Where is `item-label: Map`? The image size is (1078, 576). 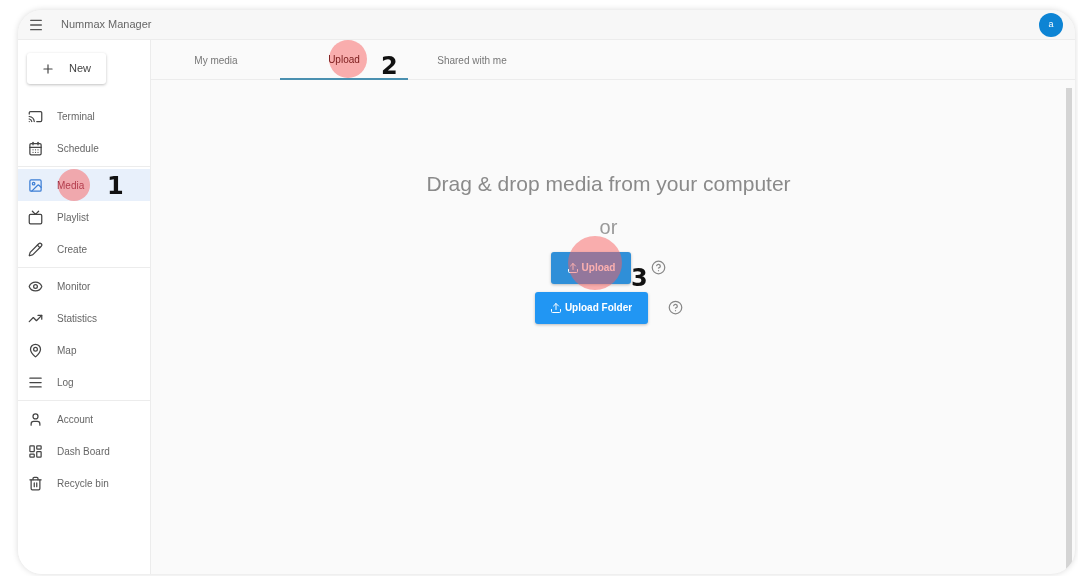 item-label: Map is located at coordinates (67, 350).